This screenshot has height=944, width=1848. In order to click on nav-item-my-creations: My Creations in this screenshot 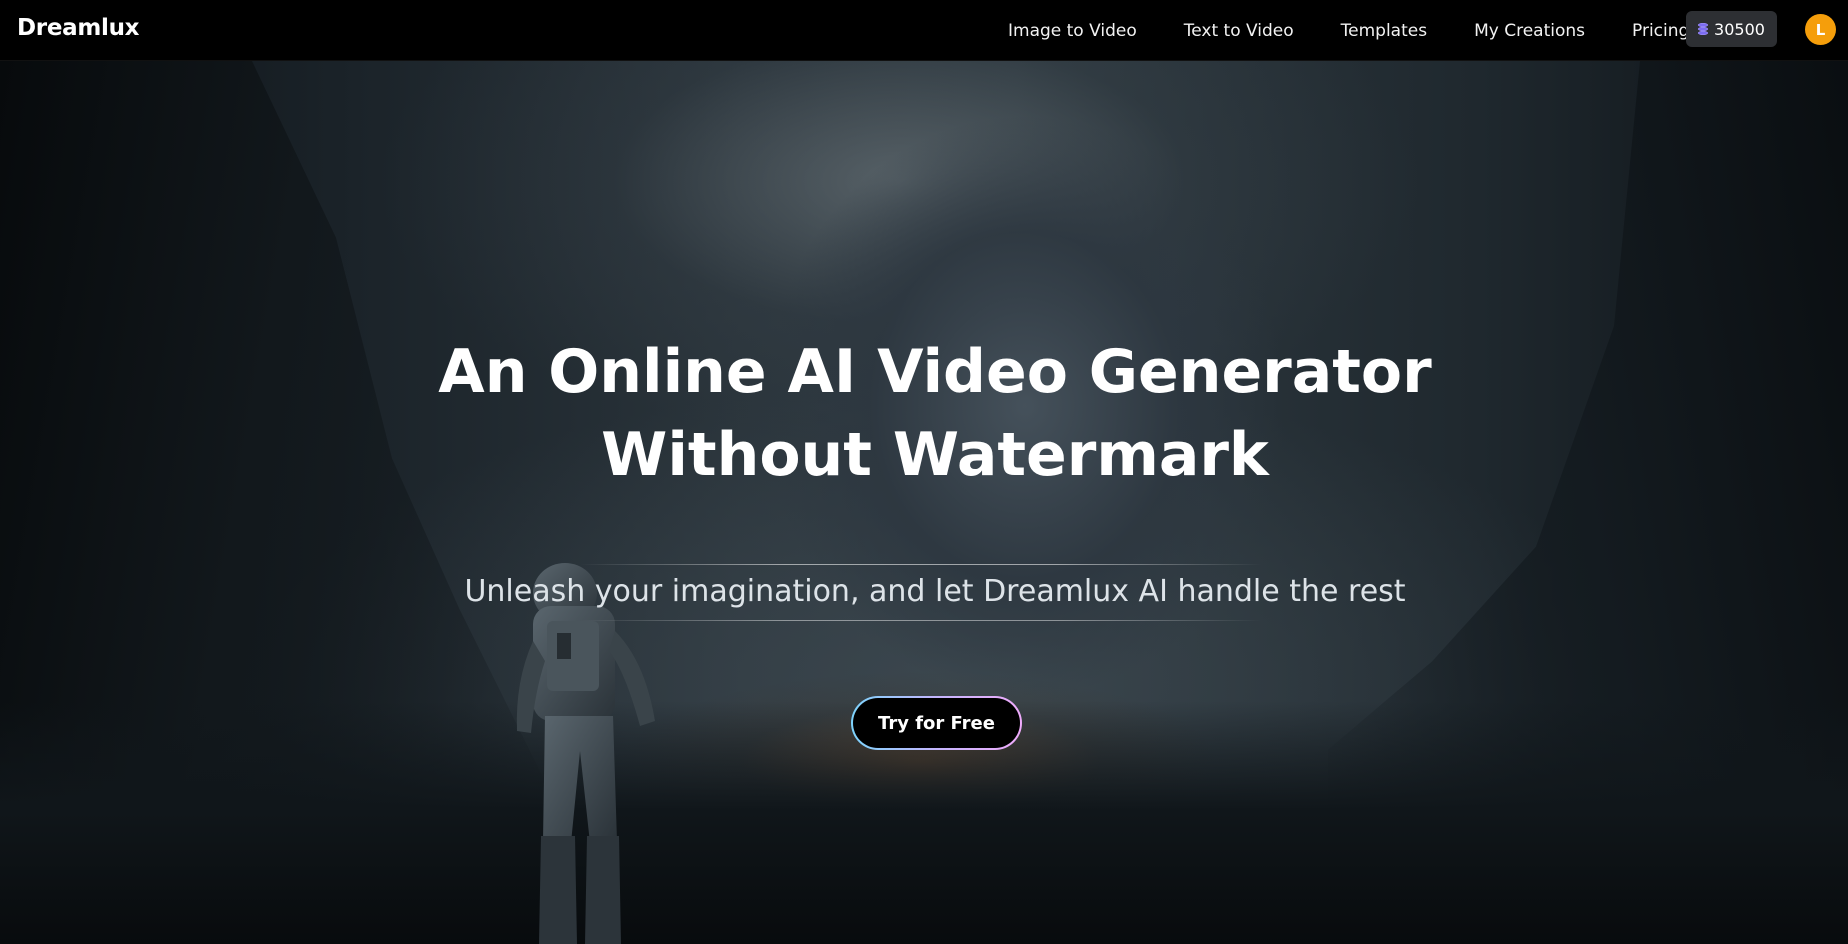, I will do `click(1529, 31)`.